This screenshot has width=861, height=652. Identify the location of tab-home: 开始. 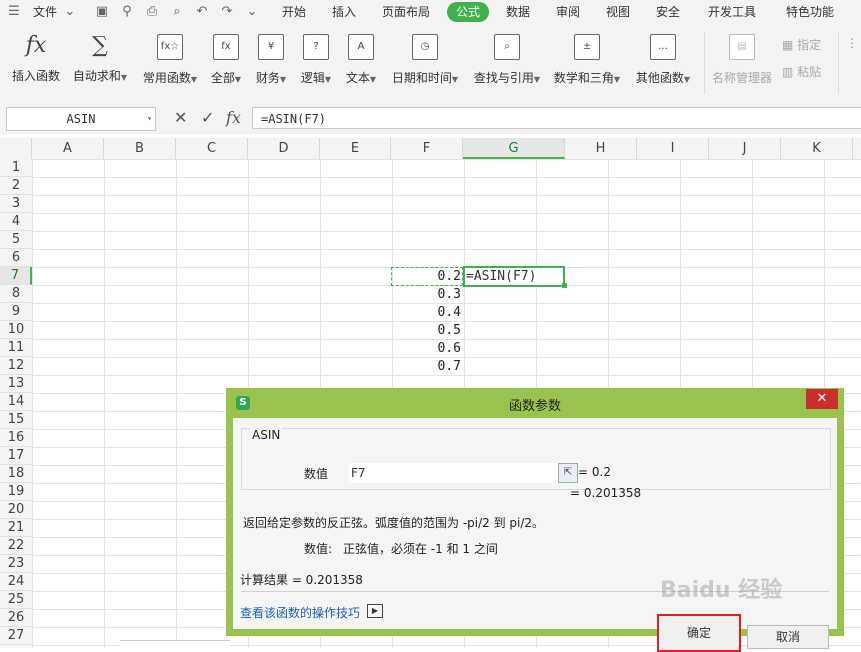
(294, 12).